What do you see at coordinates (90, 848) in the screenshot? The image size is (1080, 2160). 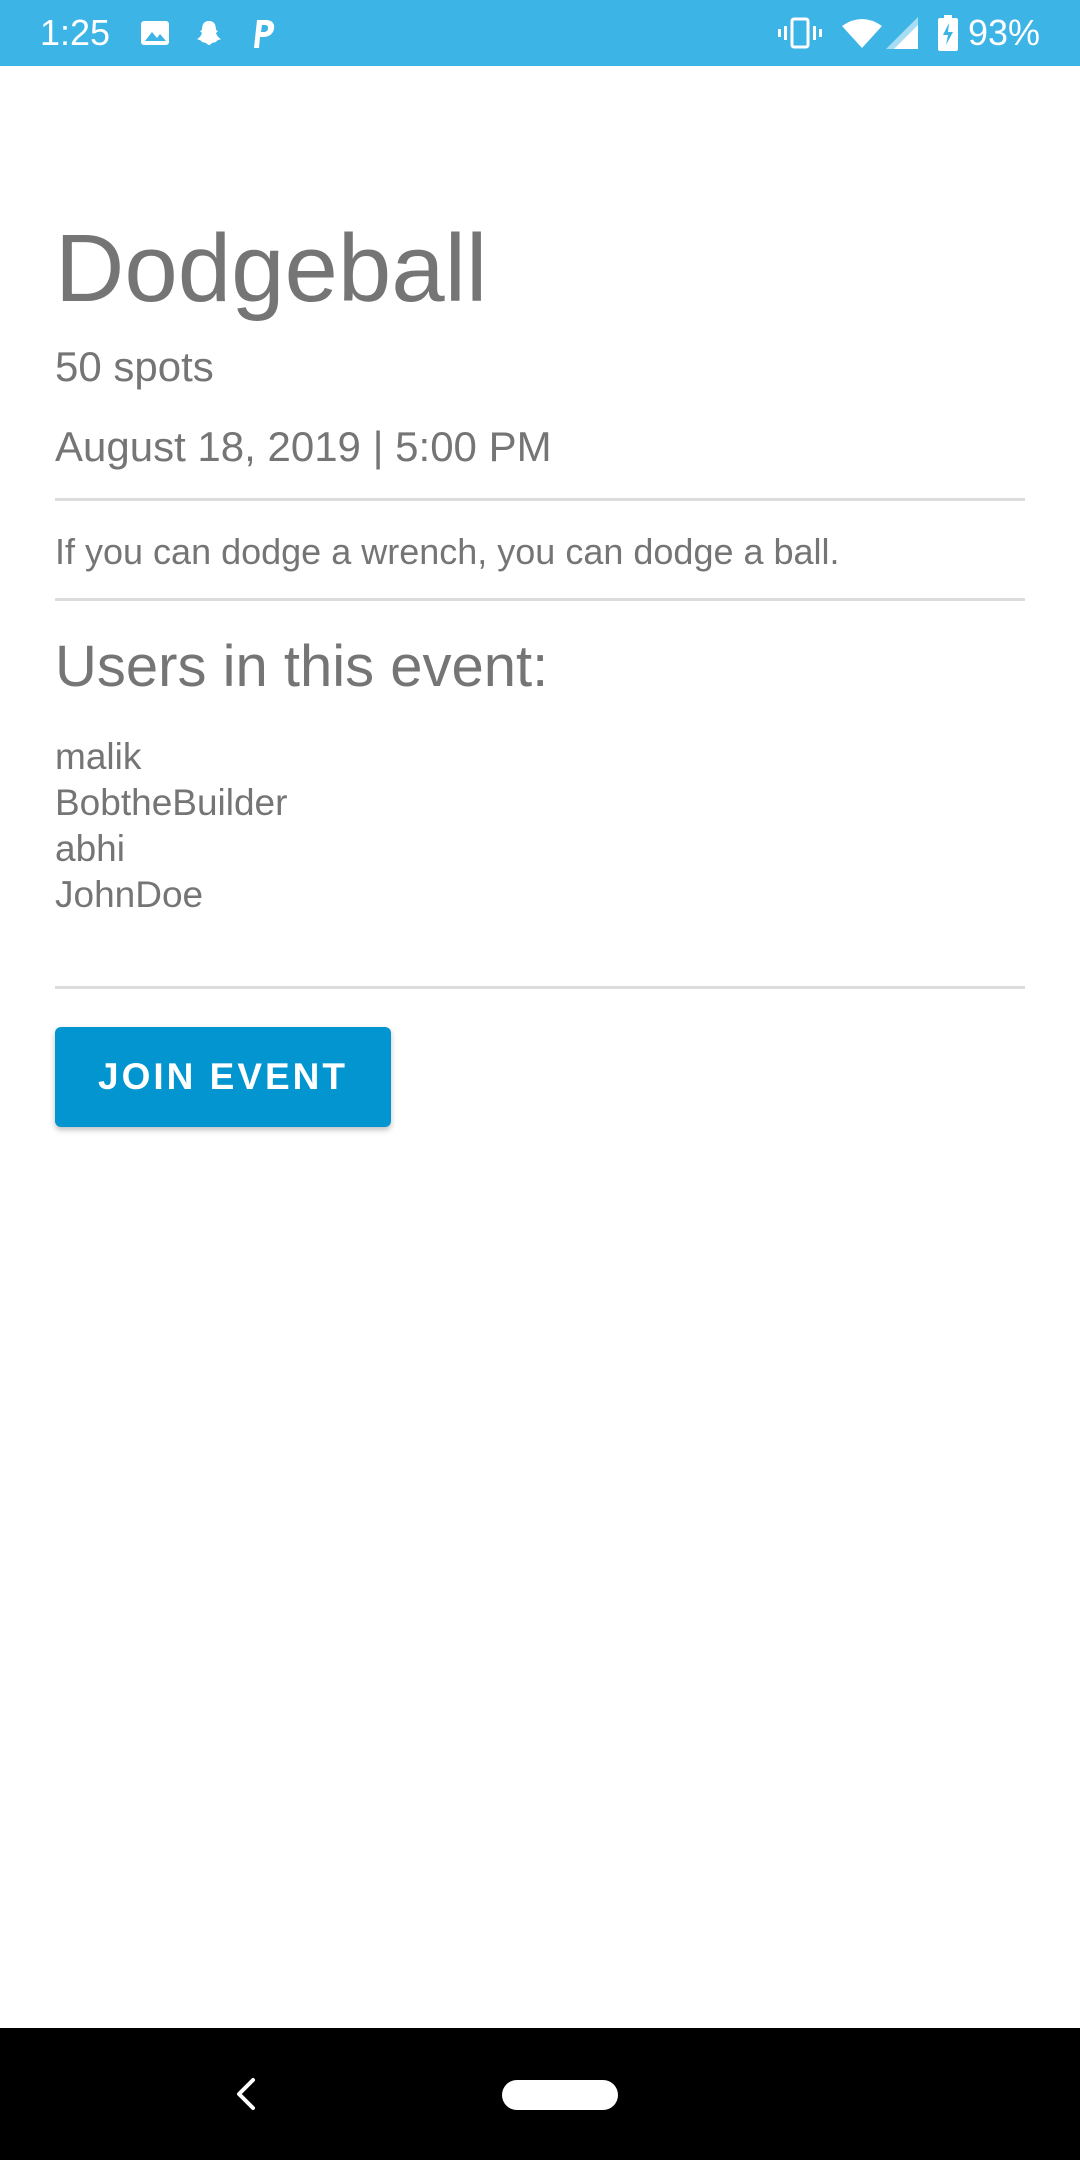 I see `list-item: abhi` at bounding box center [90, 848].